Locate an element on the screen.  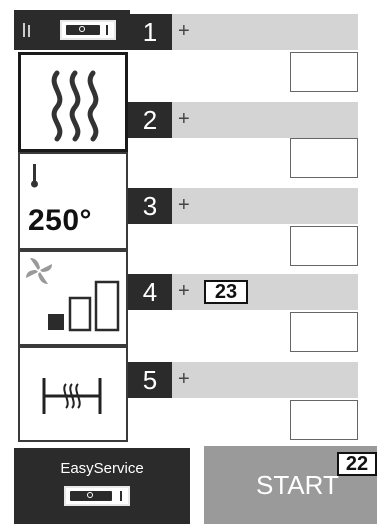
step-4-bar: + 23 is located at coordinates (265, 292).